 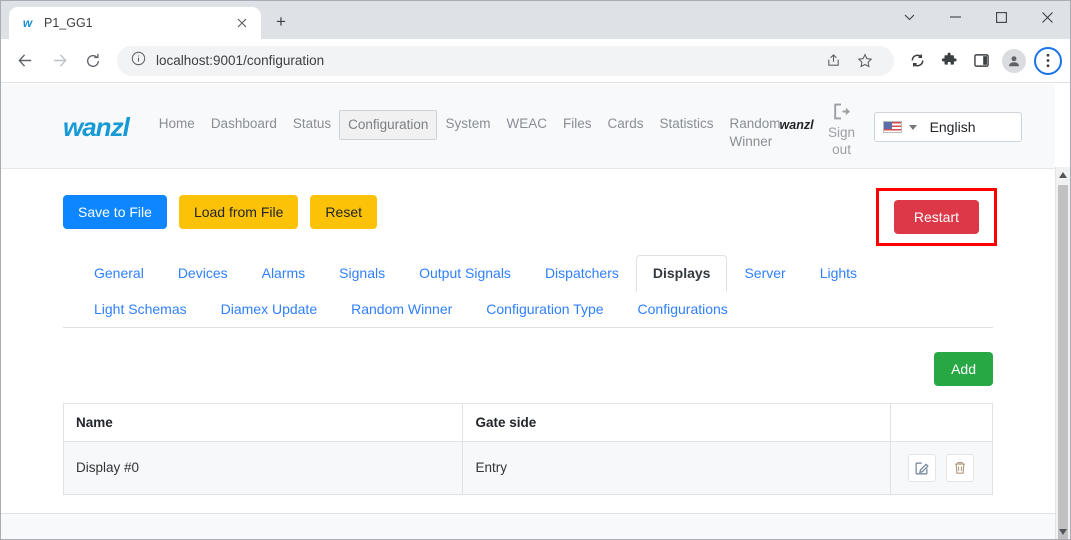 What do you see at coordinates (535, 20) in the screenshot?
I see `browser-titlebar: w P1_GG1 +` at bounding box center [535, 20].